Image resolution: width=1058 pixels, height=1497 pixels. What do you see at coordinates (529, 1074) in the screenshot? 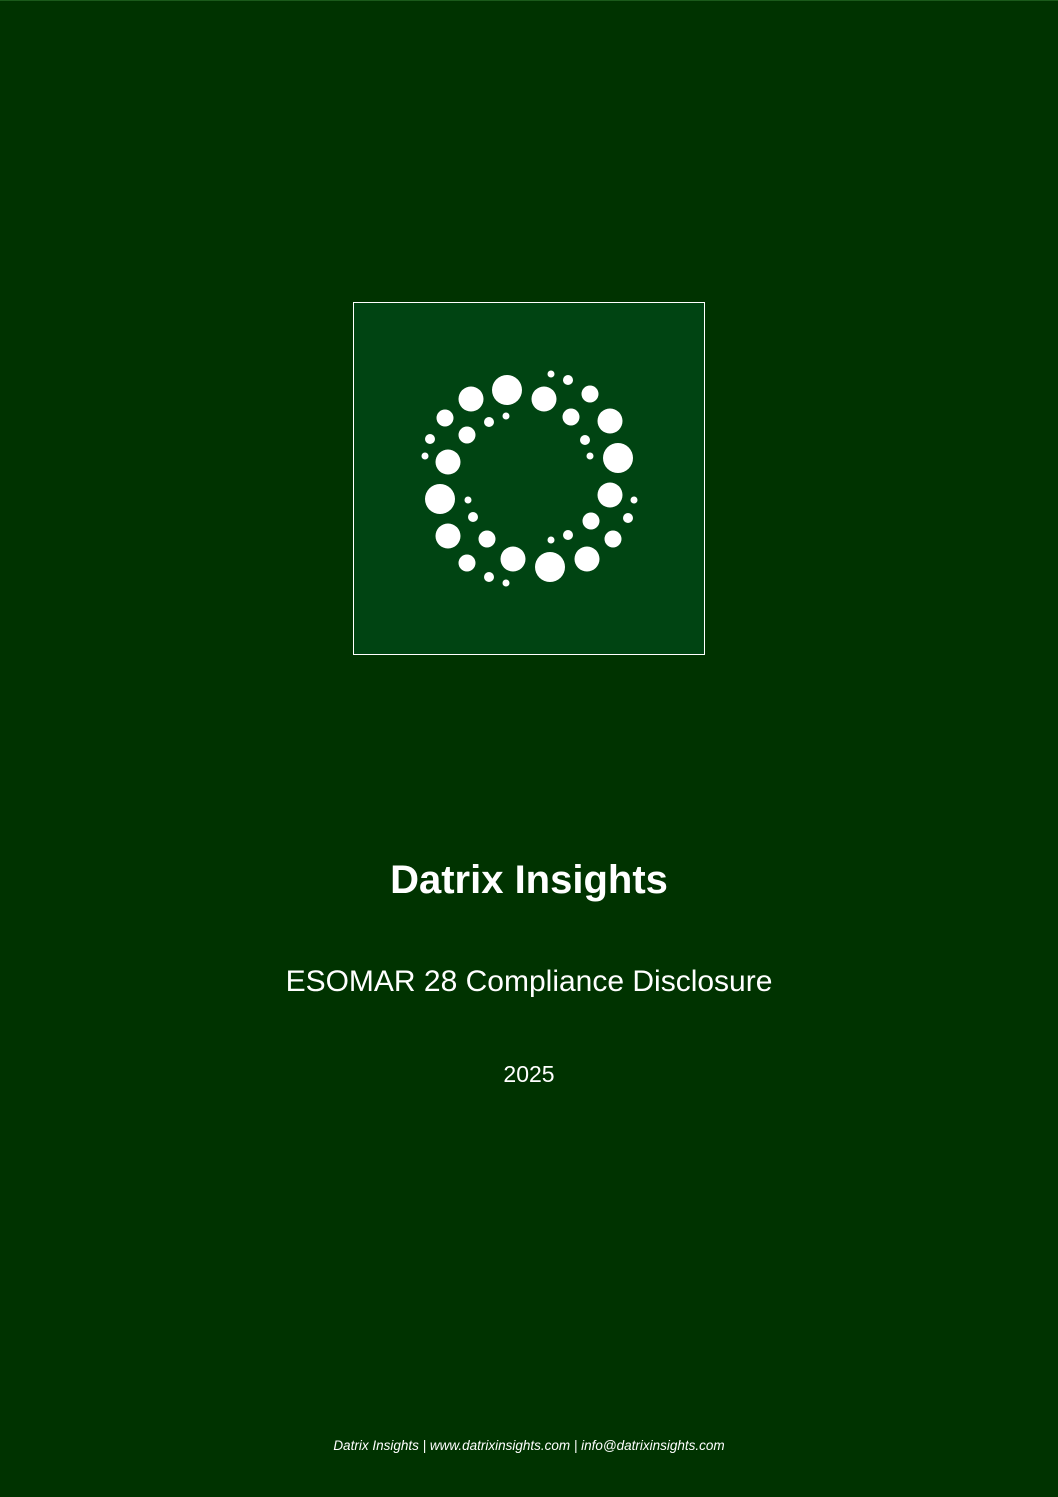
I see `document-year: 2025` at bounding box center [529, 1074].